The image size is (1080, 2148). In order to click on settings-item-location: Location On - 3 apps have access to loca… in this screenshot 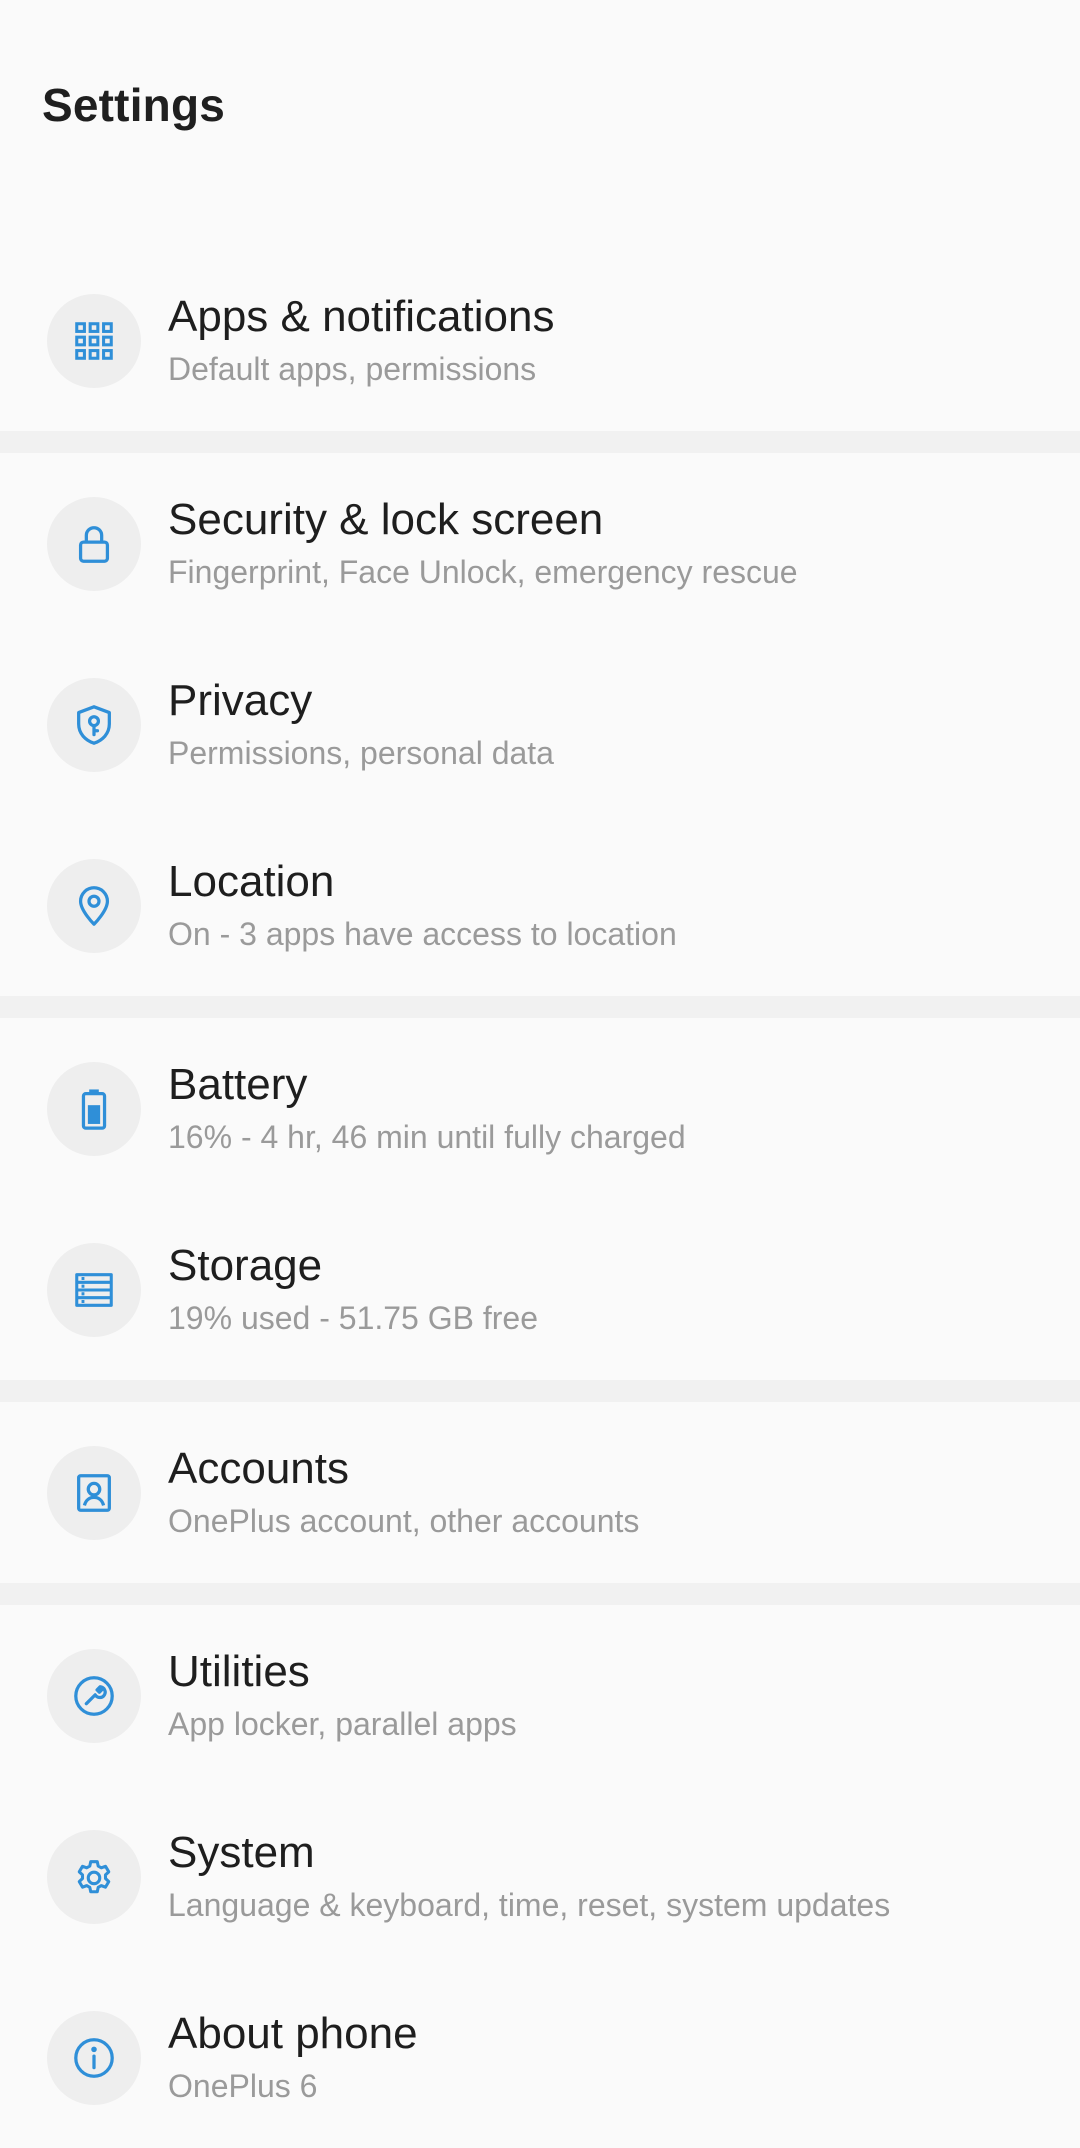, I will do `click(540, 905)`.